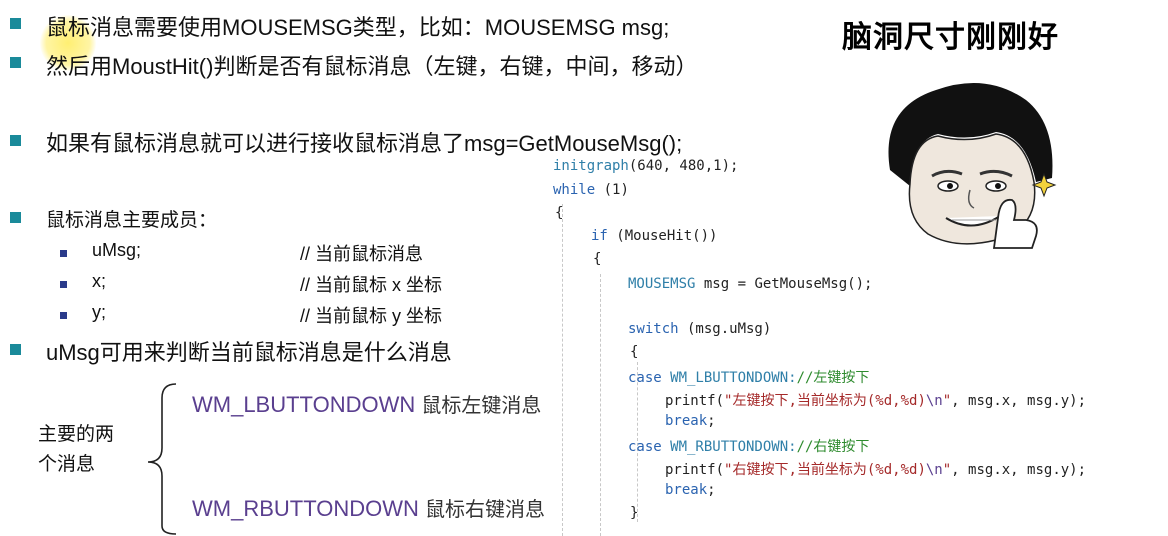  What do you see at coordinates (67, 464) in the screenshot?
I see `messages-label-line: 个消息` at bounding box center [67, 464].